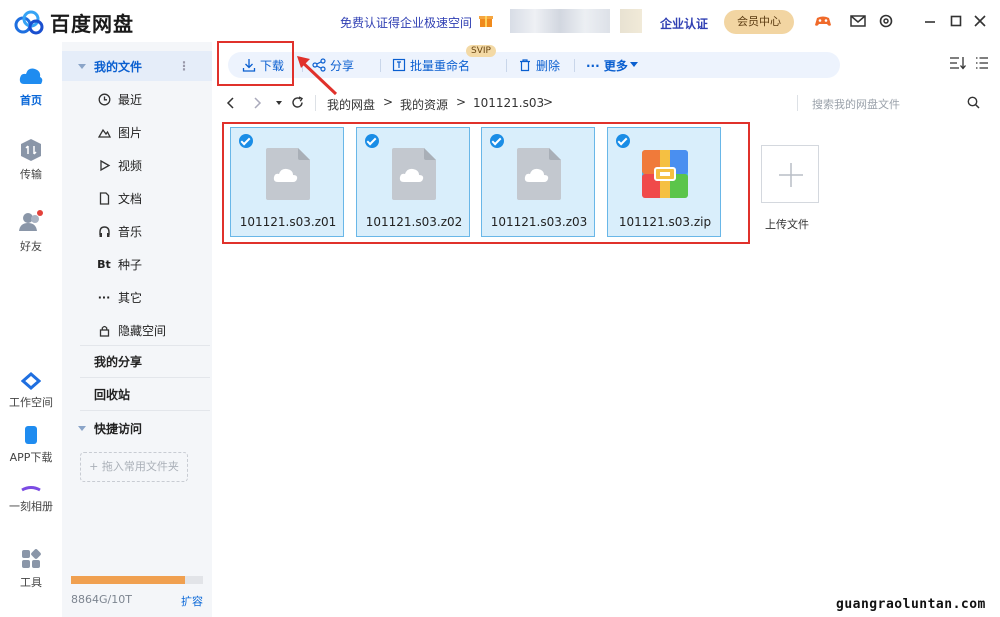 Image resolution: width=1000 pixels, height=617 pixels. Describe the element at coordinates (797, 103) in the screenshot. I see `search-divider` at that location.